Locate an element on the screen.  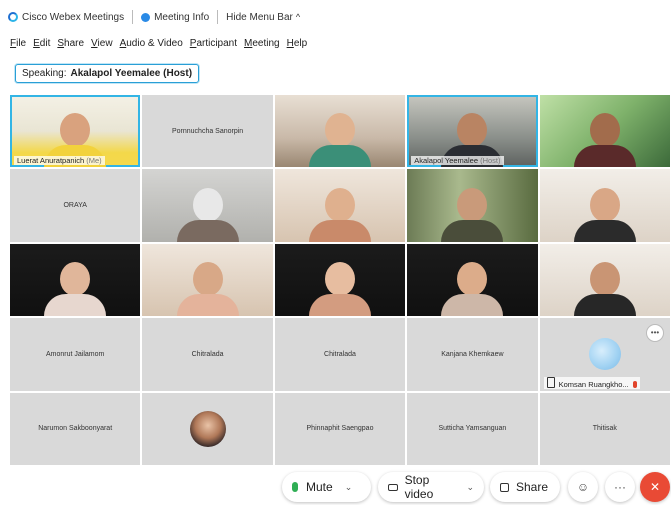
participant-name: Phinnaphit Saengpao is located at coordinates (340, 429).